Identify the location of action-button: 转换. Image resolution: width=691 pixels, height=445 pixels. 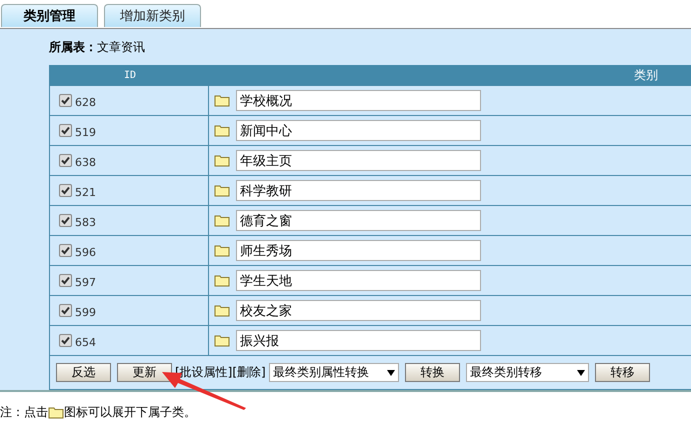
(432, 372).